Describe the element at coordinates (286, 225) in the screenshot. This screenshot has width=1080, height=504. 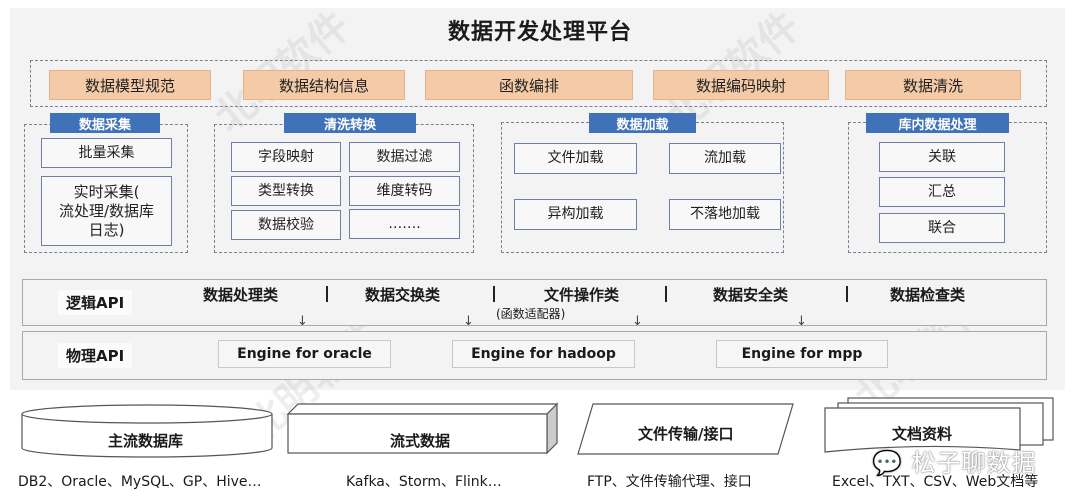
I see `clean-data-validate: 数据校验` at that location.